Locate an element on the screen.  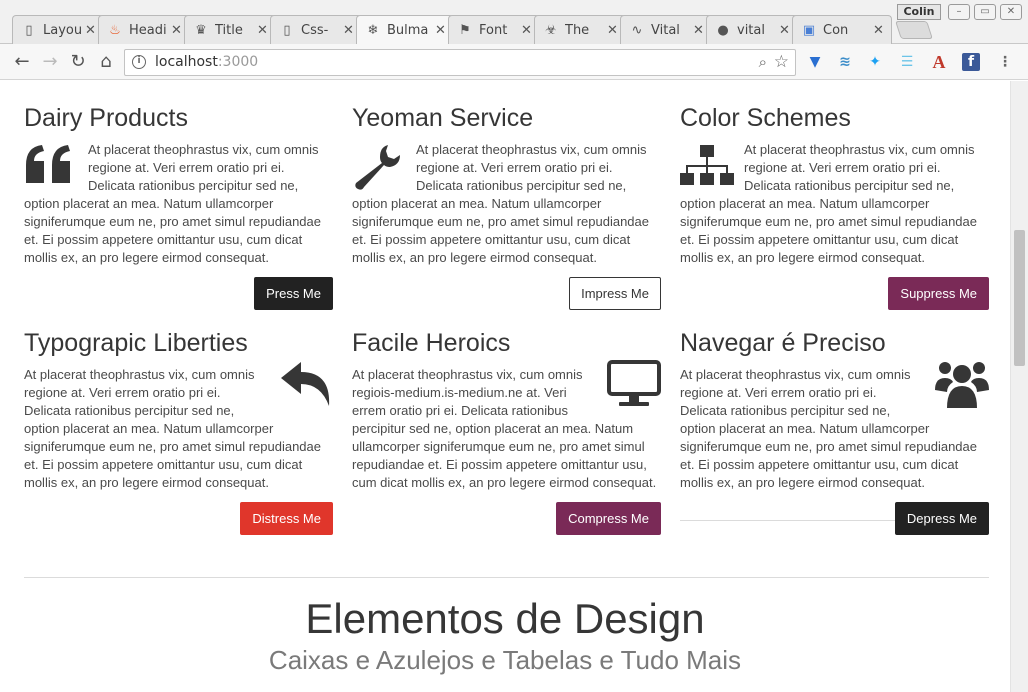
distress-me-button: Distress Me is located at coordinates (286, 518).